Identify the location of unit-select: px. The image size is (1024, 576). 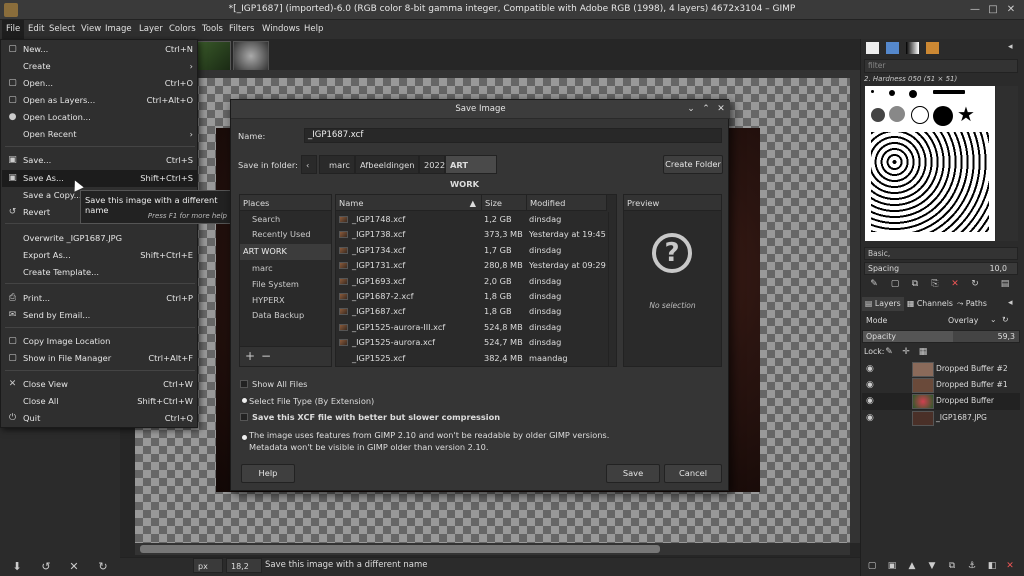
(208, 565).